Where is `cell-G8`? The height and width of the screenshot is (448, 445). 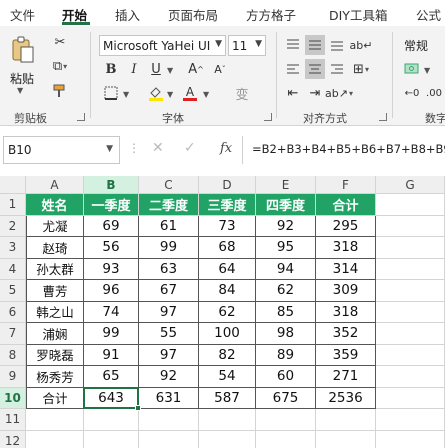 cell-G8 is located at coordinates (410, 355).